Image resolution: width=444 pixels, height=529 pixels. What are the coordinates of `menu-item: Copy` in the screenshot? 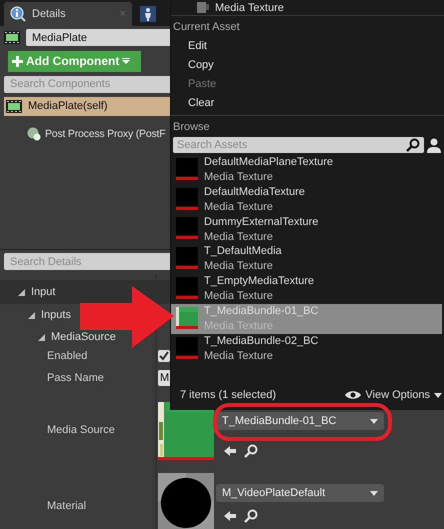 It's located at (307, 64).